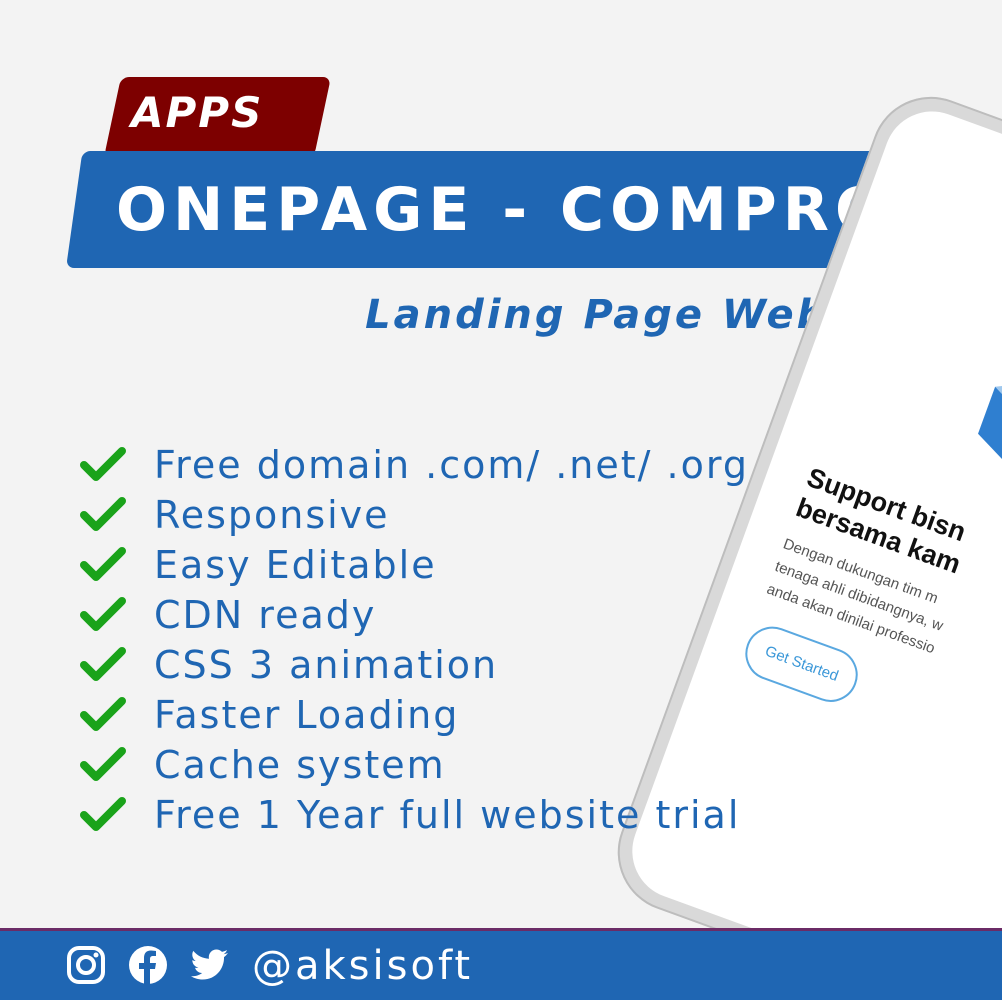  I want to click on list-item: Free 1 Year full website trial, so click(414, 815).